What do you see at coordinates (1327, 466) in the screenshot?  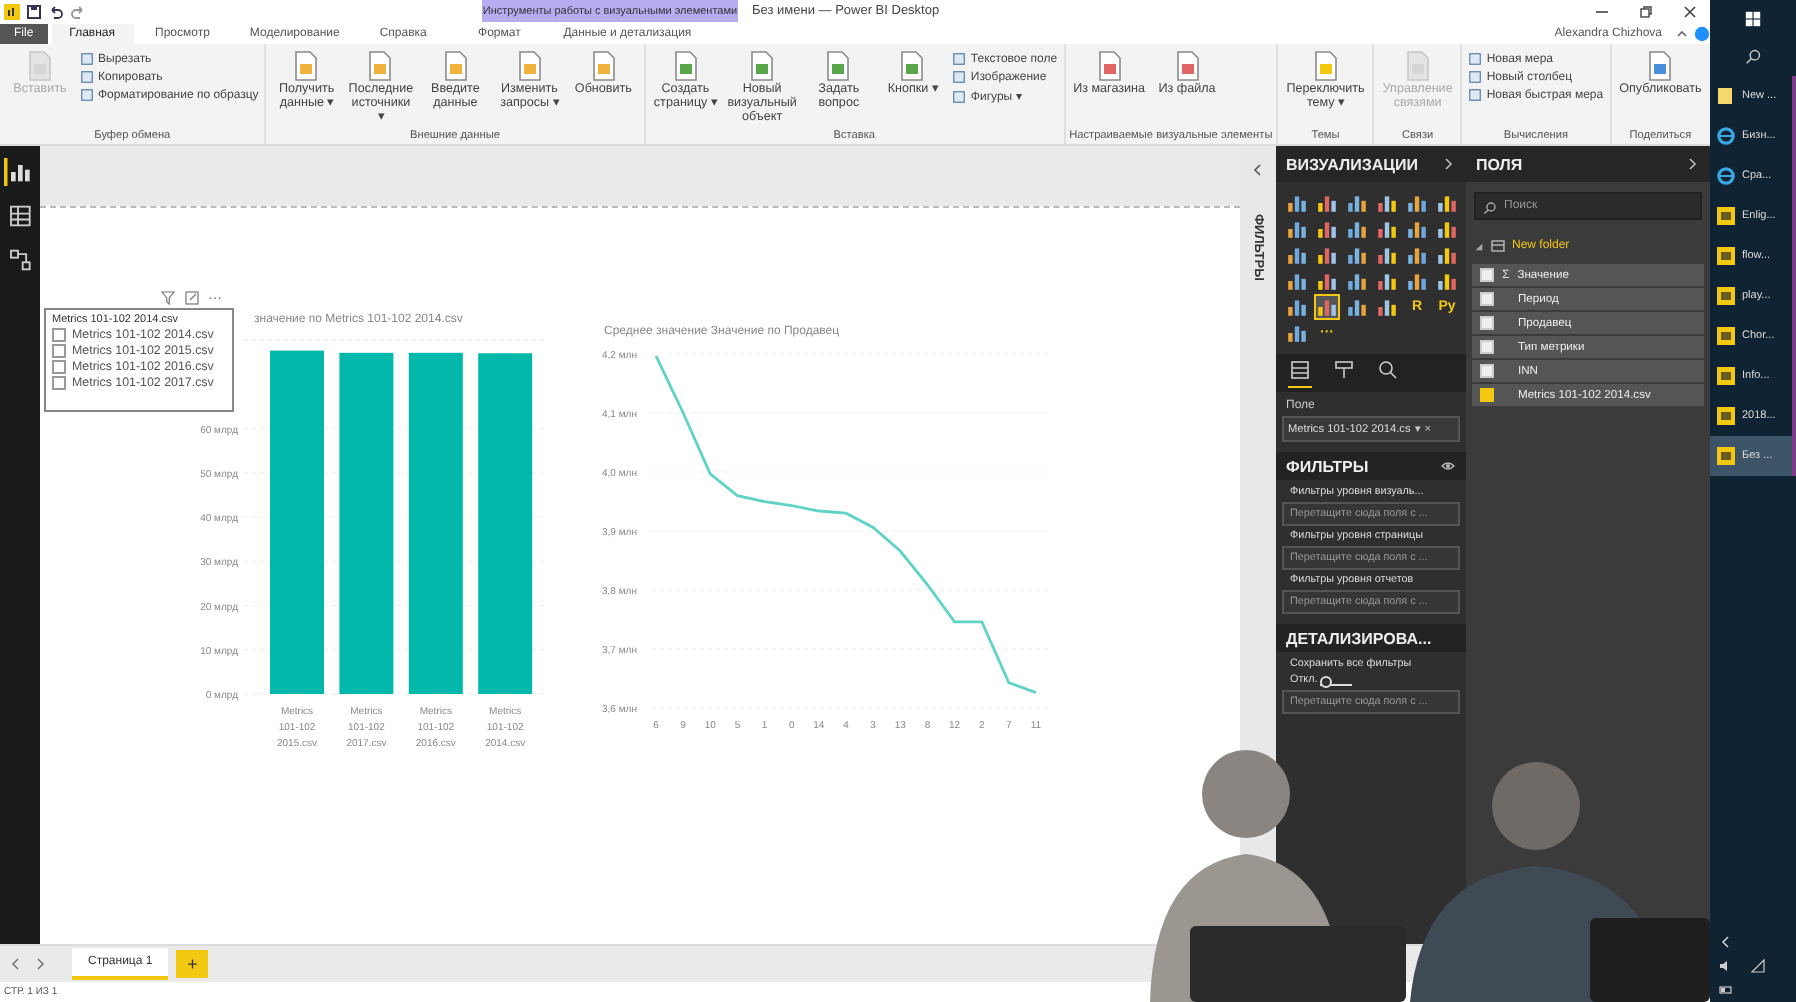 I see `filters-title: ФИЛЬТРЫ` at bounding box center [1327, 466].